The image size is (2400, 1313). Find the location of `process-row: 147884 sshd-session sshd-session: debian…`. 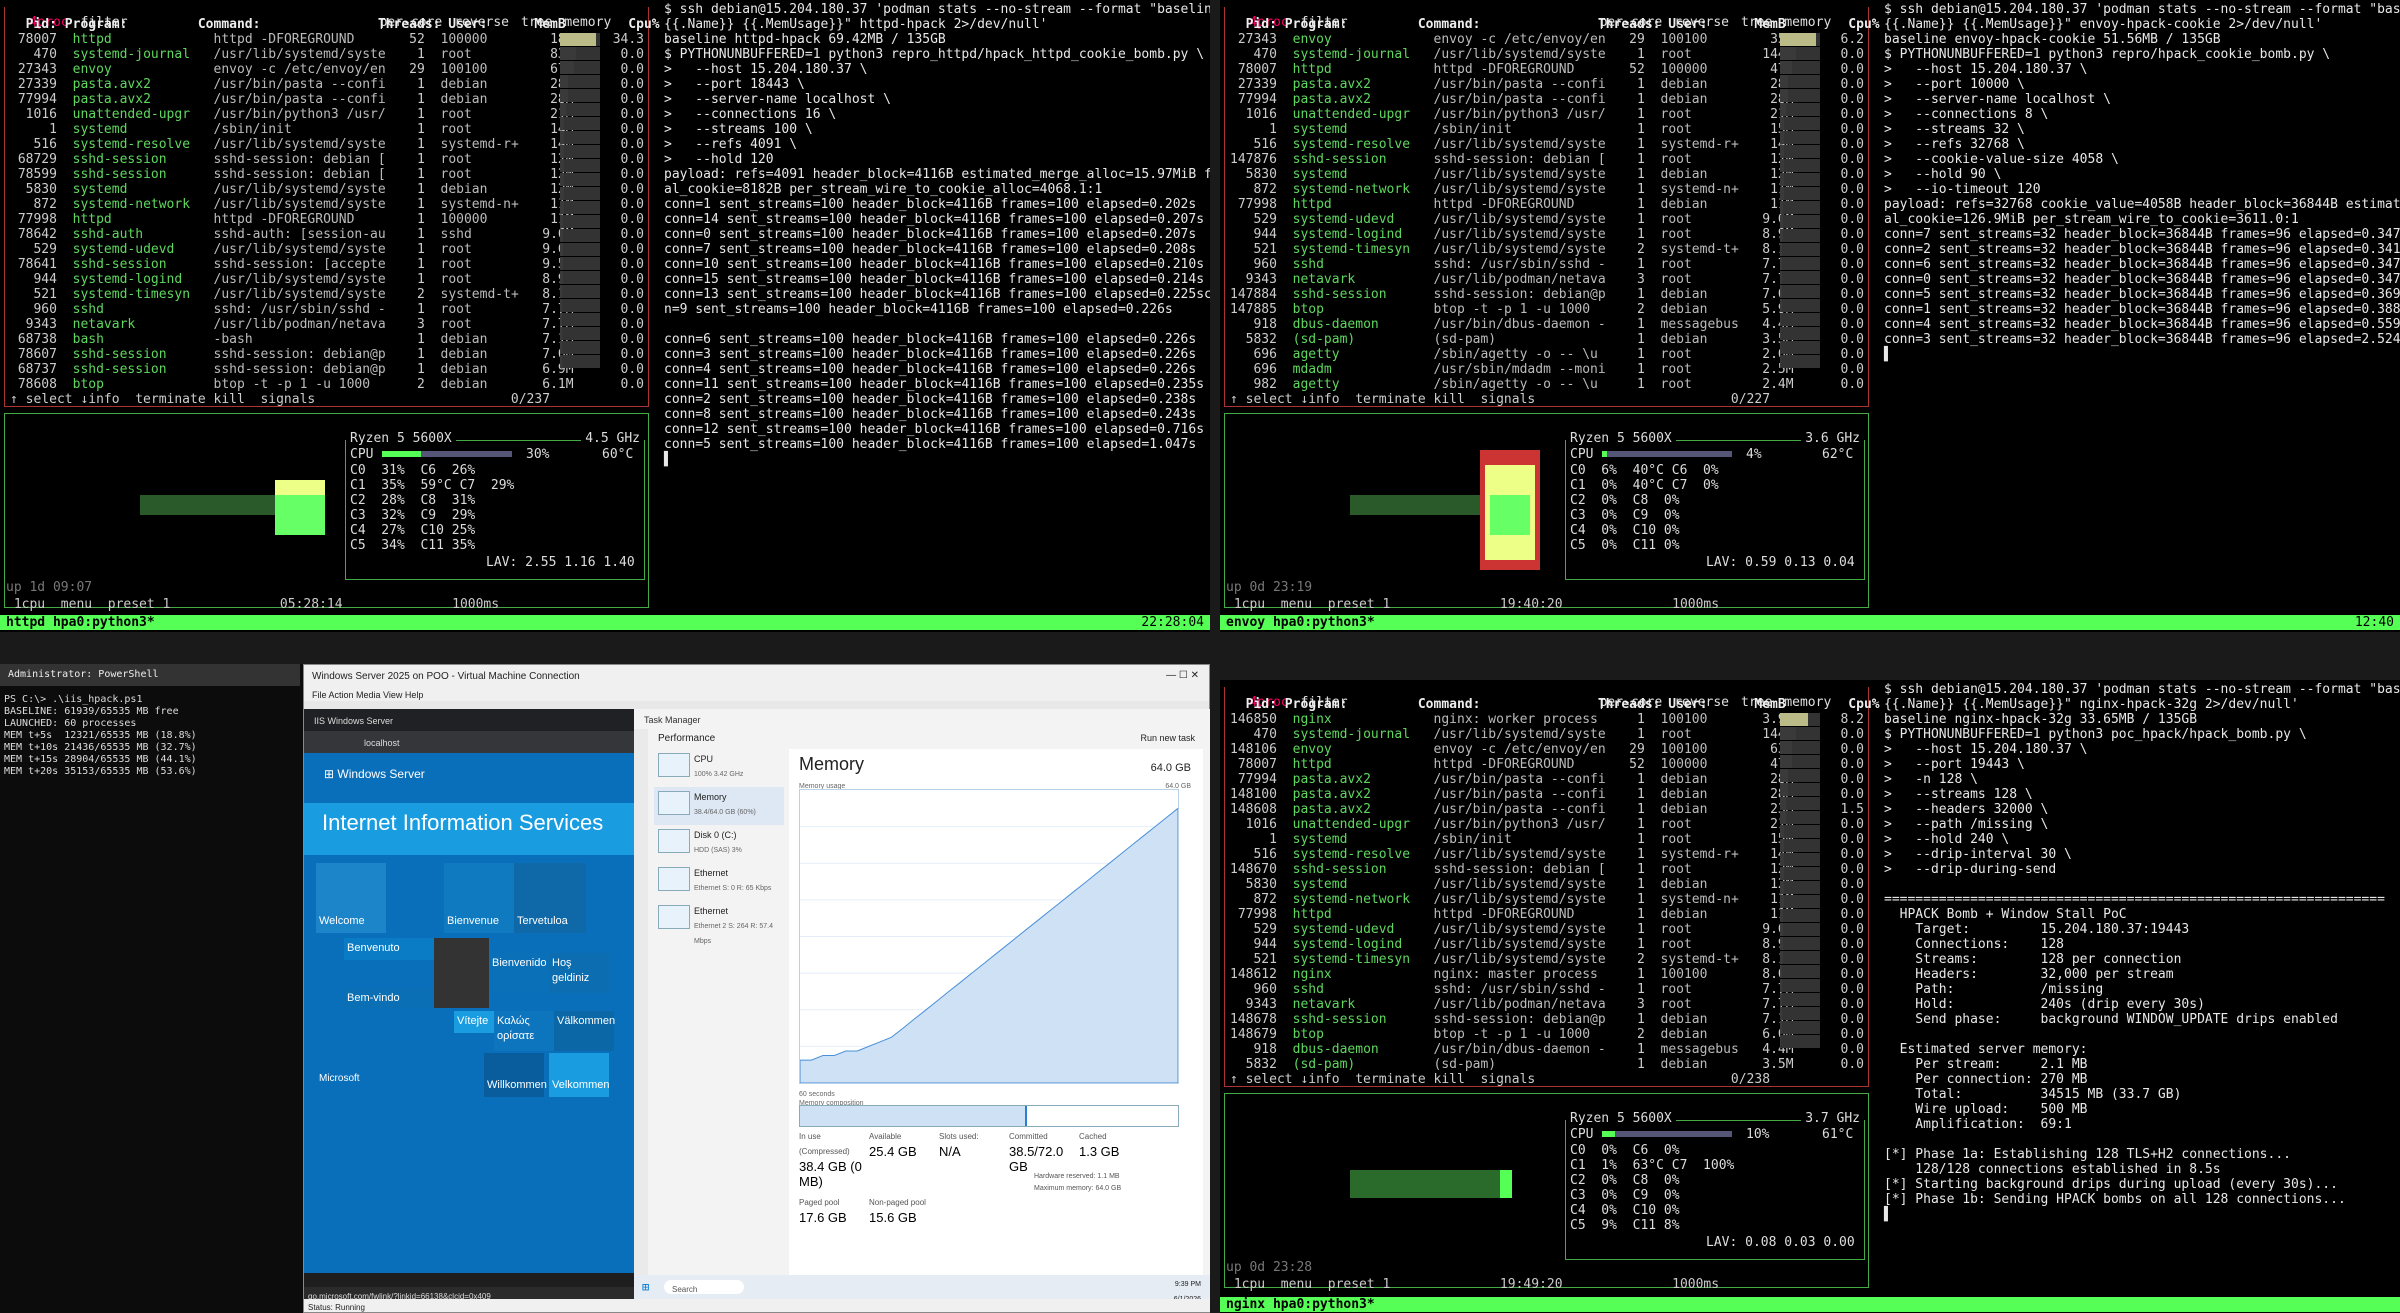

process-row: 147884 sshd-session sshd-session: debian… is located at coordinates (1551, 294).